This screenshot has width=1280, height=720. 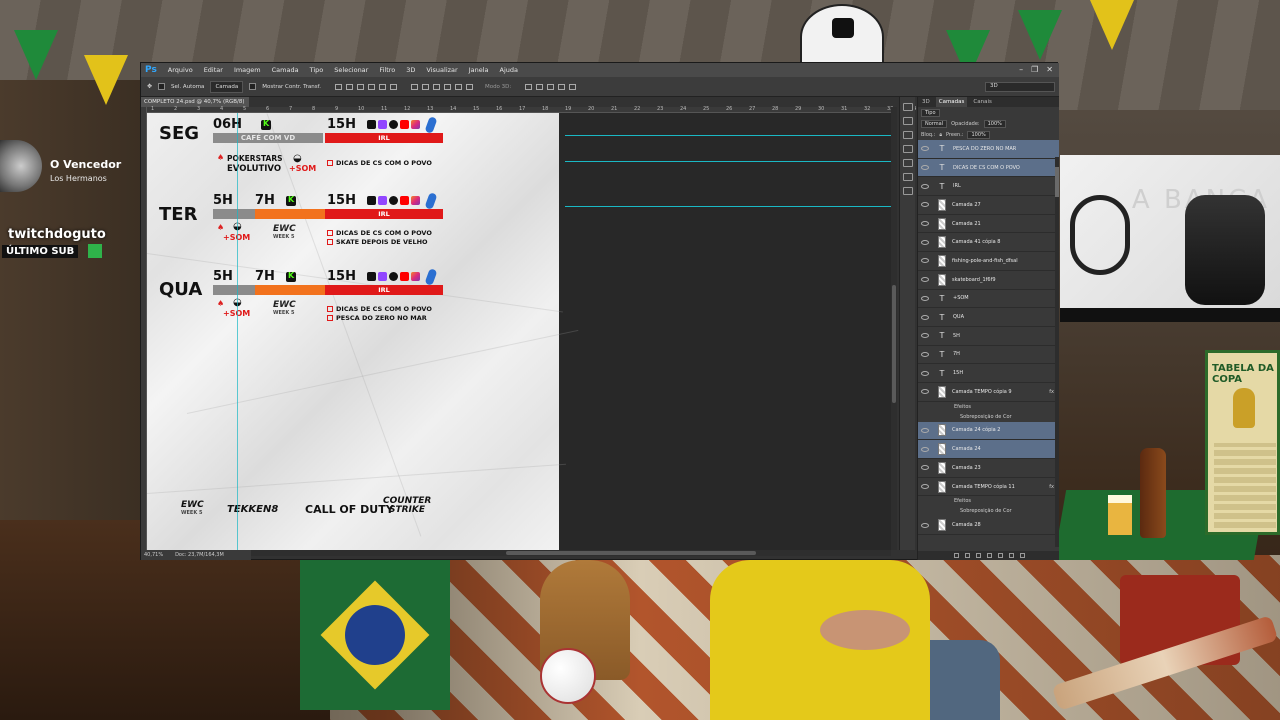 I want to click on menu-editar: Editar, so click(x=213, y=70).